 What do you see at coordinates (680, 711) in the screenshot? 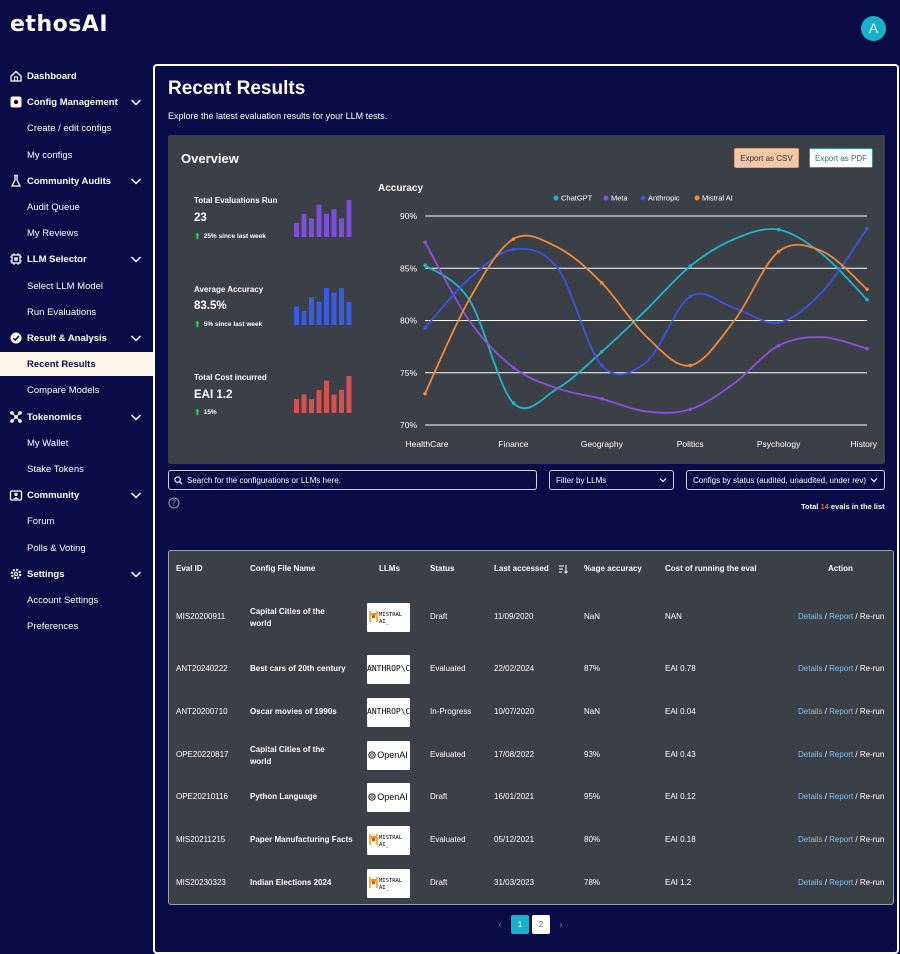
I see `cell-cost: EAI 0.04` at bounding box center [680, 711].